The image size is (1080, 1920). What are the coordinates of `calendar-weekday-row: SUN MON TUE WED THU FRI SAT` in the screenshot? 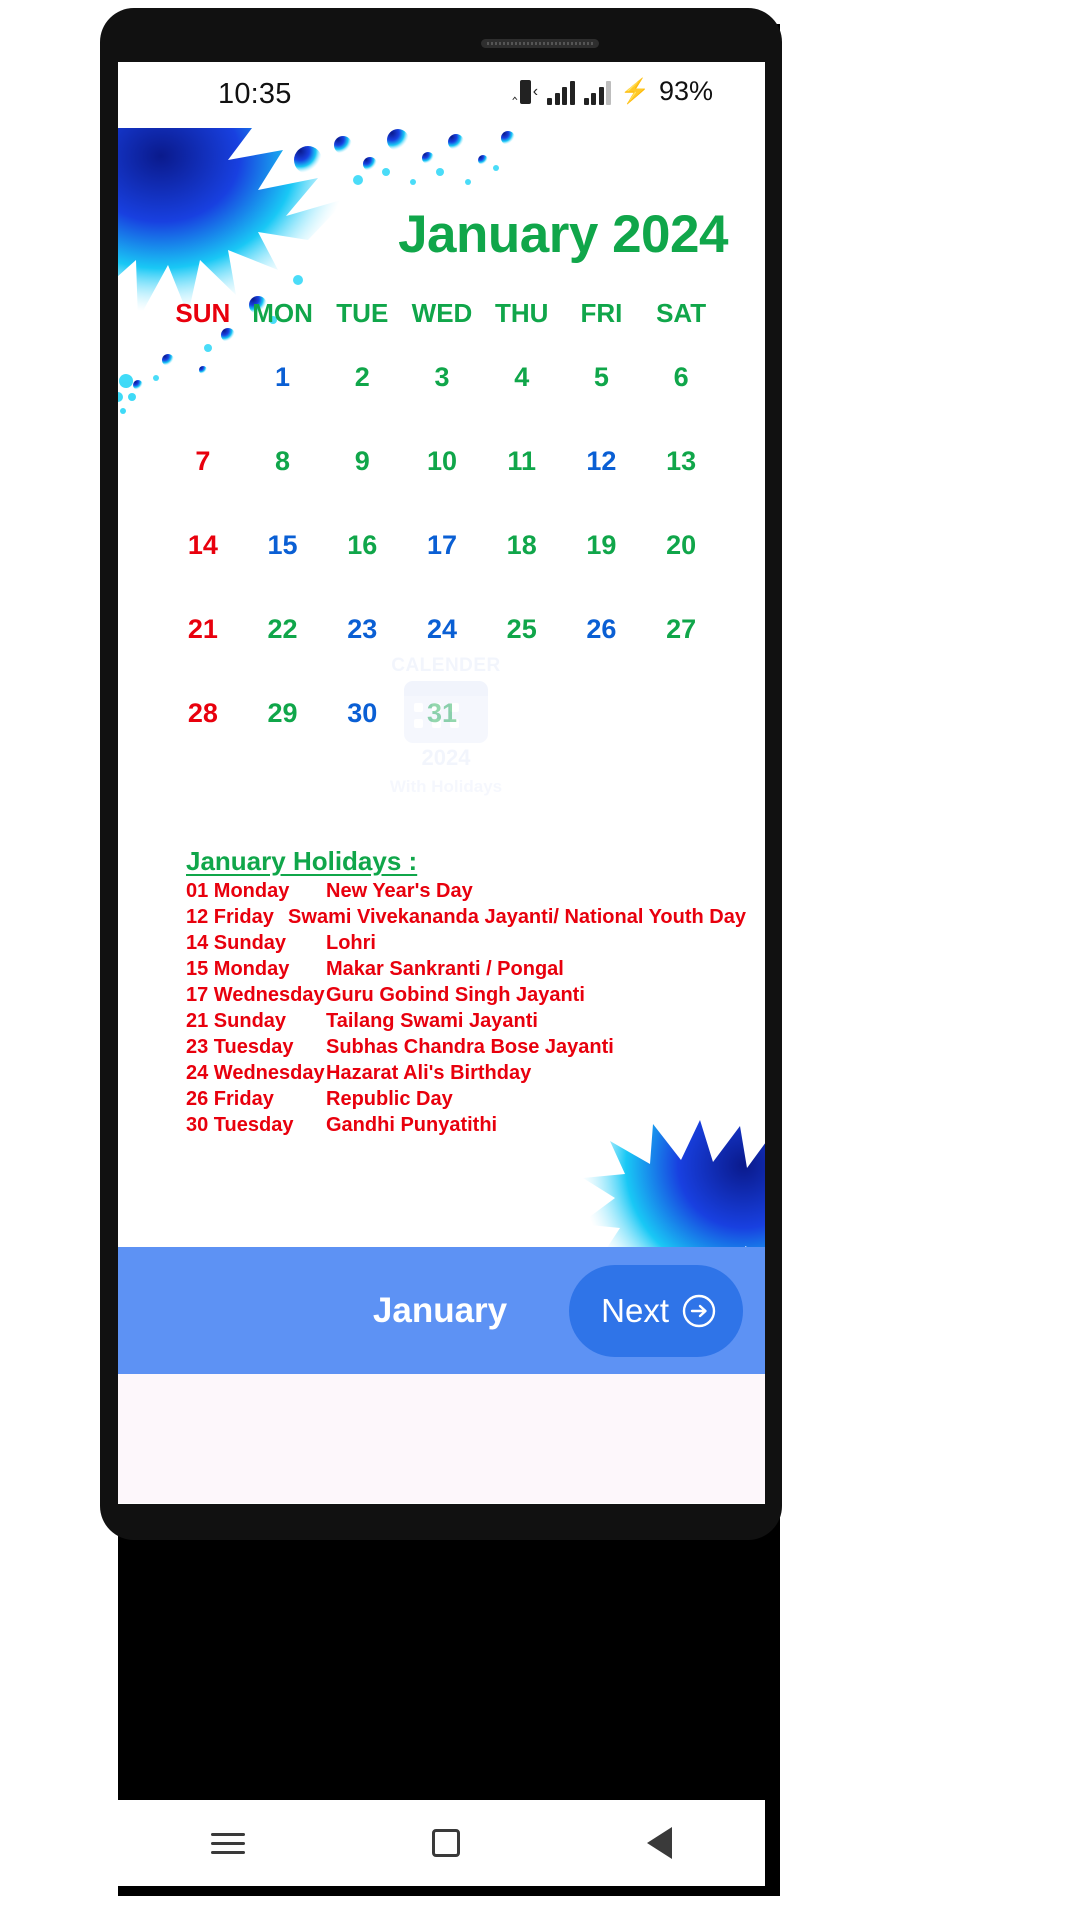 It's located at (442, 316).